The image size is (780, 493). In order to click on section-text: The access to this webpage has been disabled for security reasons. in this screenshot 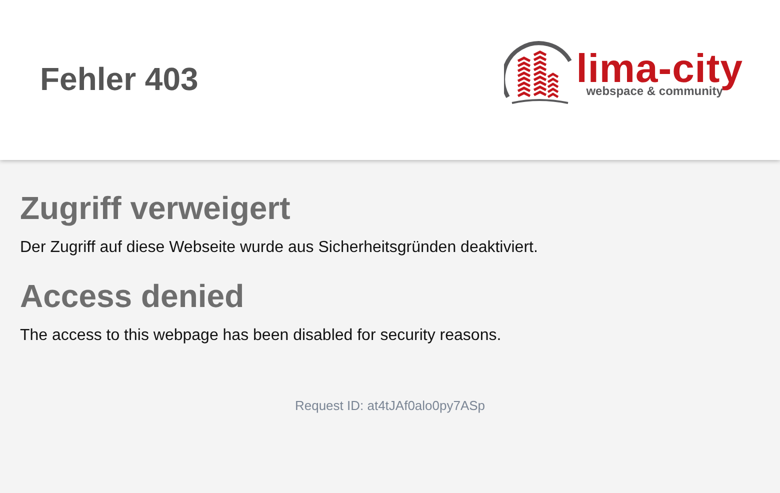, I will do `click(261, 336)`.